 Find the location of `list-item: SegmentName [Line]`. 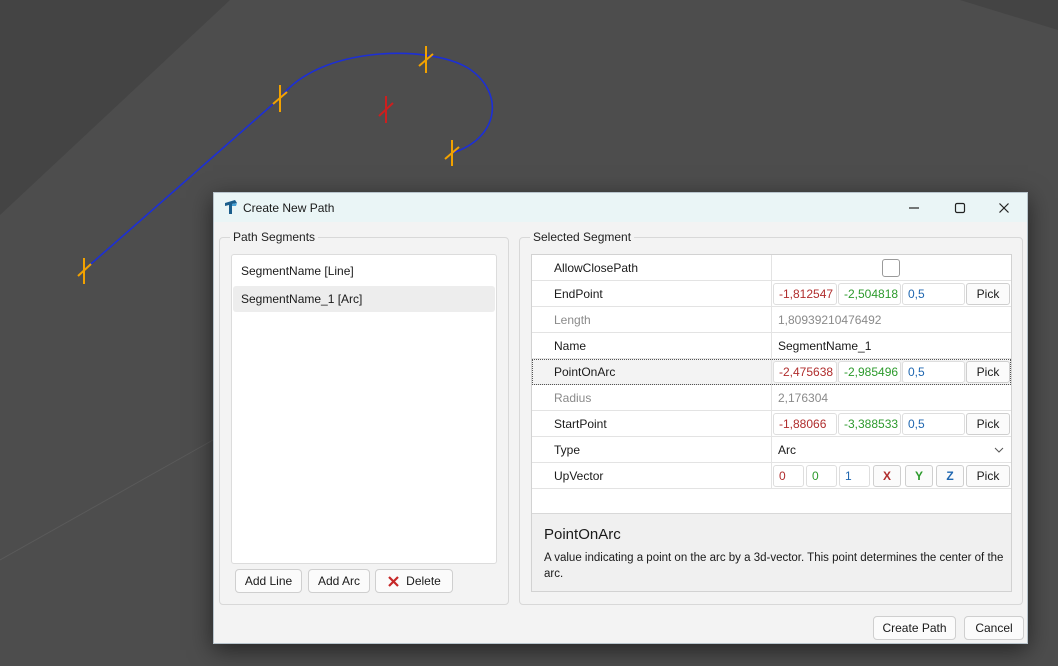

list-item: SegmentName [Line] is located at coordinates (364, 271).